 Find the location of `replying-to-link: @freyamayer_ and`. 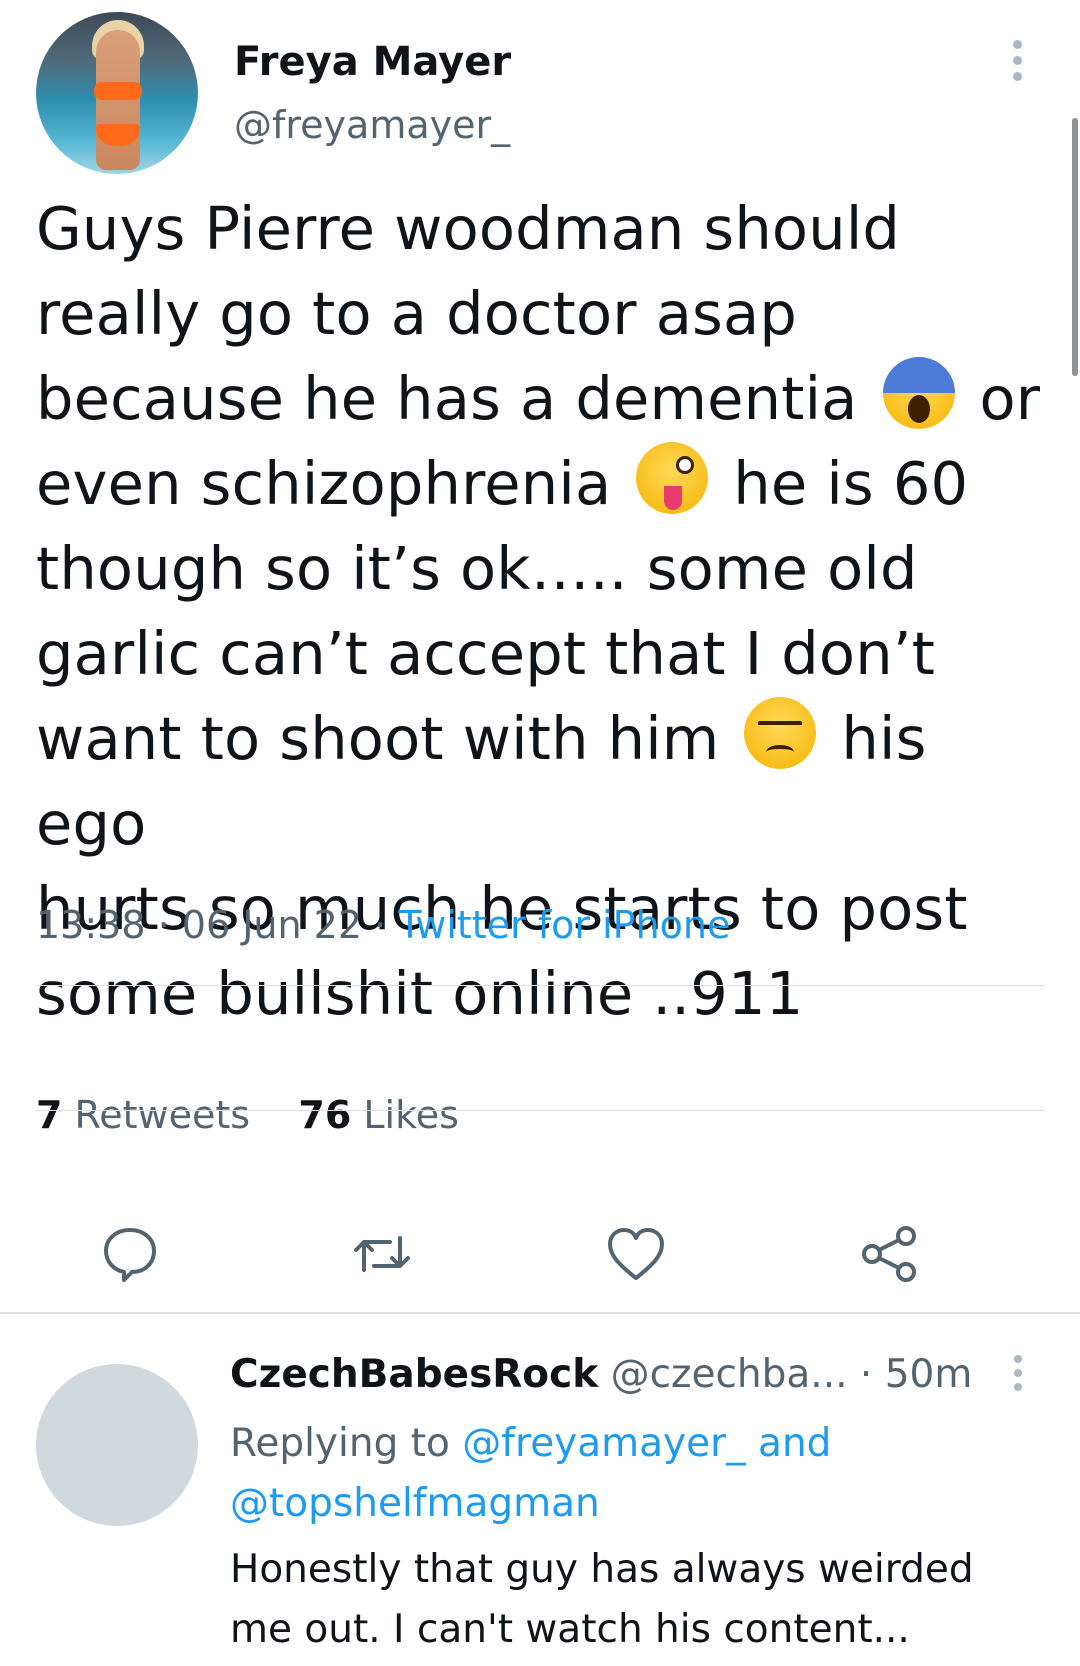

replying-to-link: @freyamayer_ and is located at coordinates (646, 1443).